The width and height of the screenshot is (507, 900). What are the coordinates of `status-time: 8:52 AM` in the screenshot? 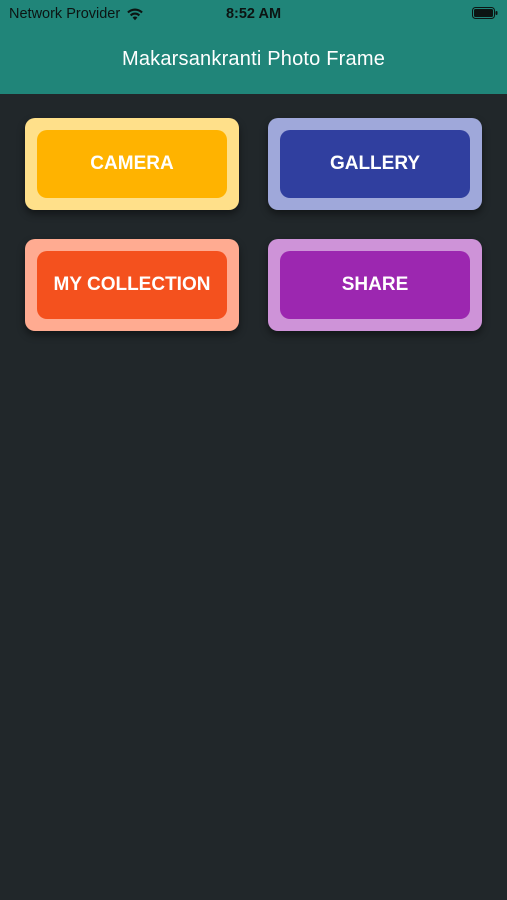 It's located at (253, 14).